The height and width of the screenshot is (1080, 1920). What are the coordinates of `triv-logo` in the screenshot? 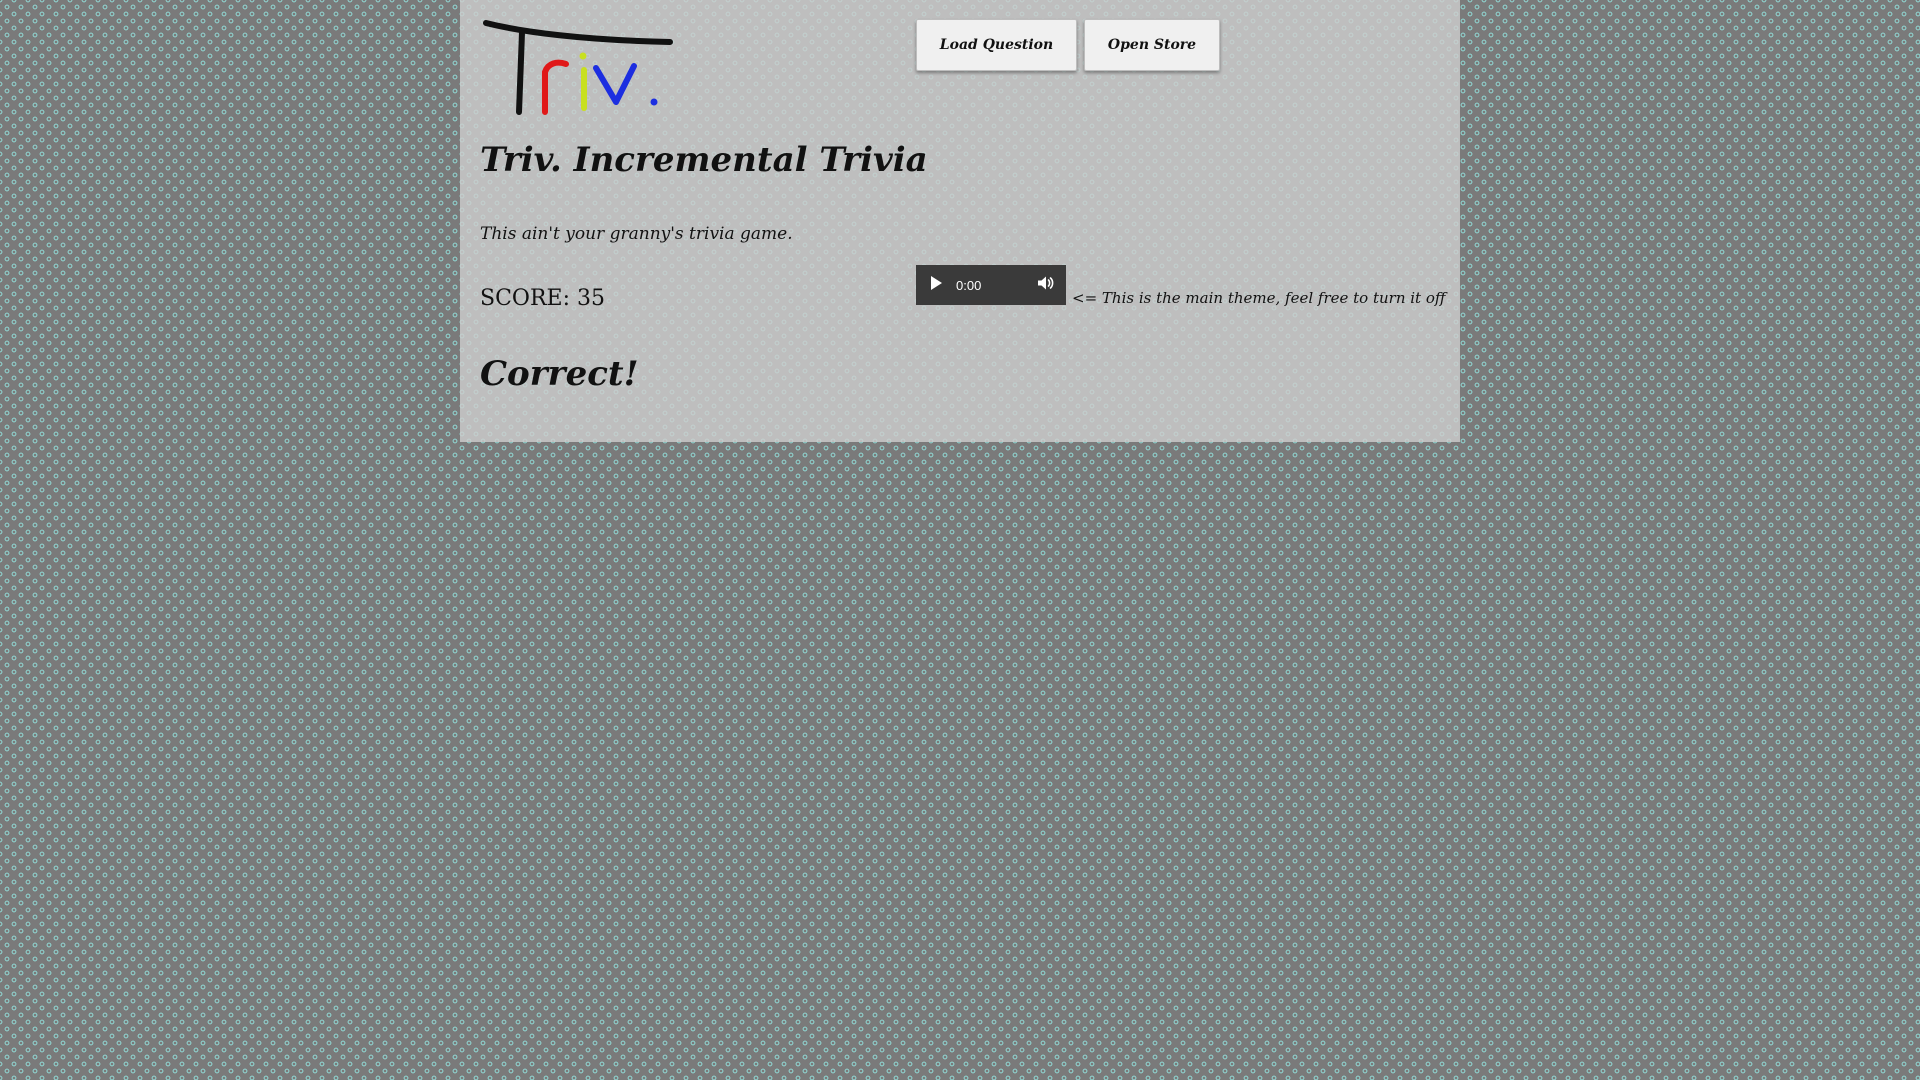 It's located at (580, 68).